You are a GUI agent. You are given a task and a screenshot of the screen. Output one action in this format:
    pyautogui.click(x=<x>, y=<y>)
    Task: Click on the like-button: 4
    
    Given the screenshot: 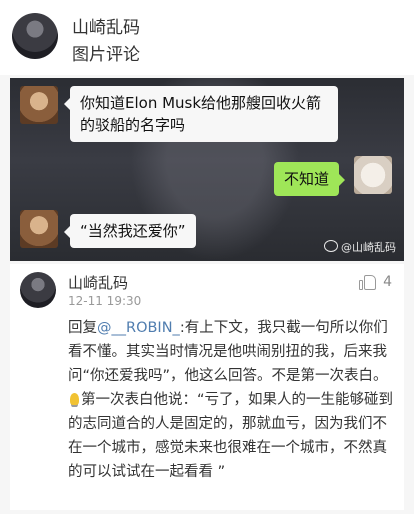 What is the action you would take?
    pyautogui.click(x=375, y=282)
    